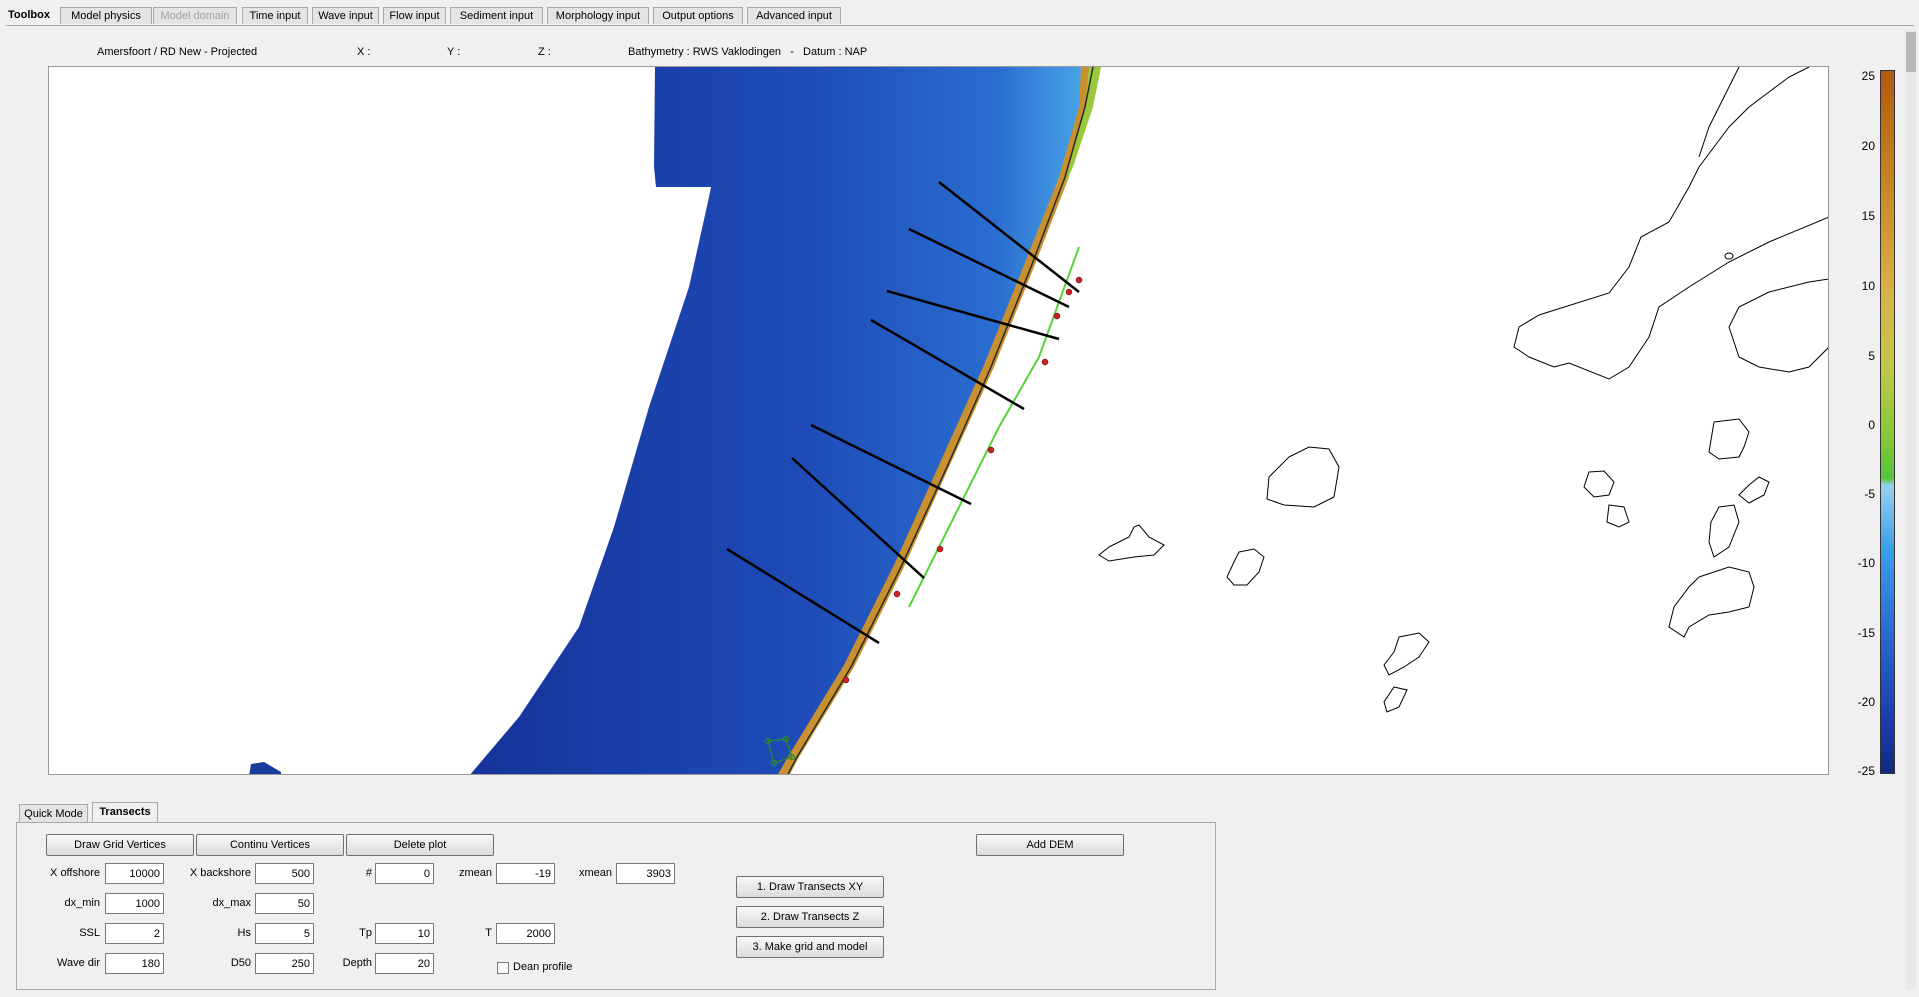 This screenshot has width=1919, height=997. Describe the element at coordinates (488, 933) in the screenshot. I see `t-label: T` at that location.